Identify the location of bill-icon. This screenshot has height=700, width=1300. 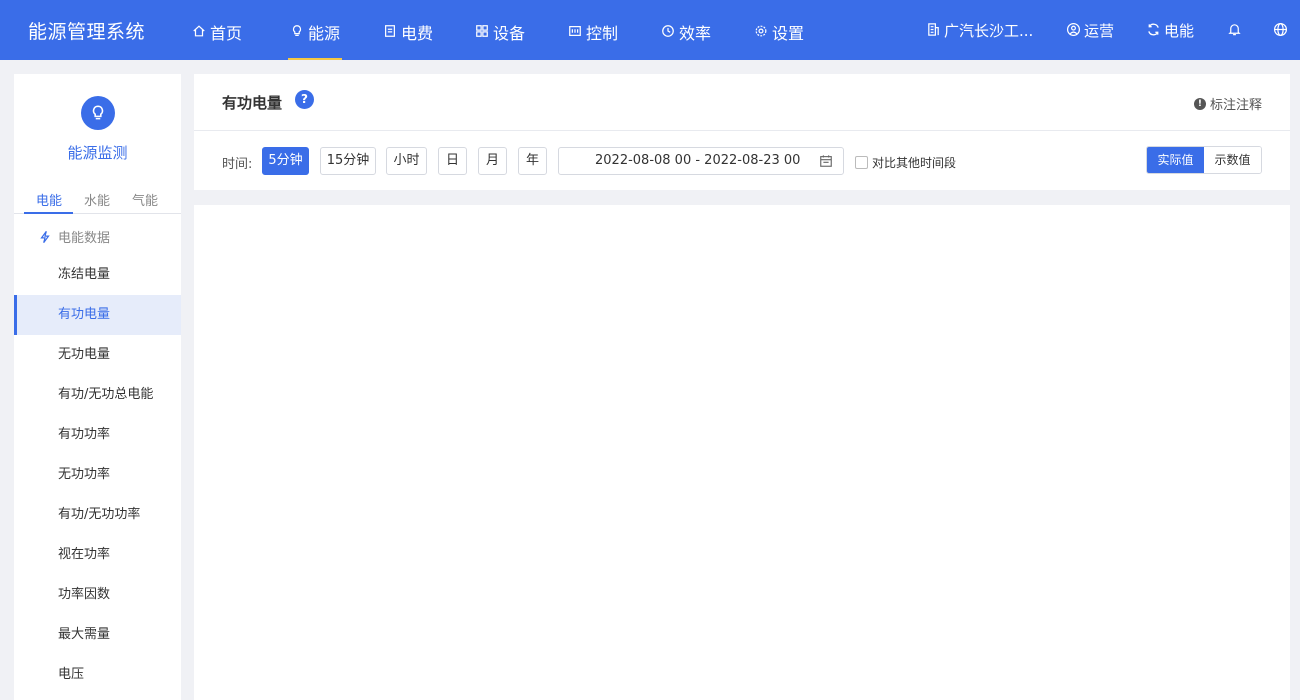
(390, 31).